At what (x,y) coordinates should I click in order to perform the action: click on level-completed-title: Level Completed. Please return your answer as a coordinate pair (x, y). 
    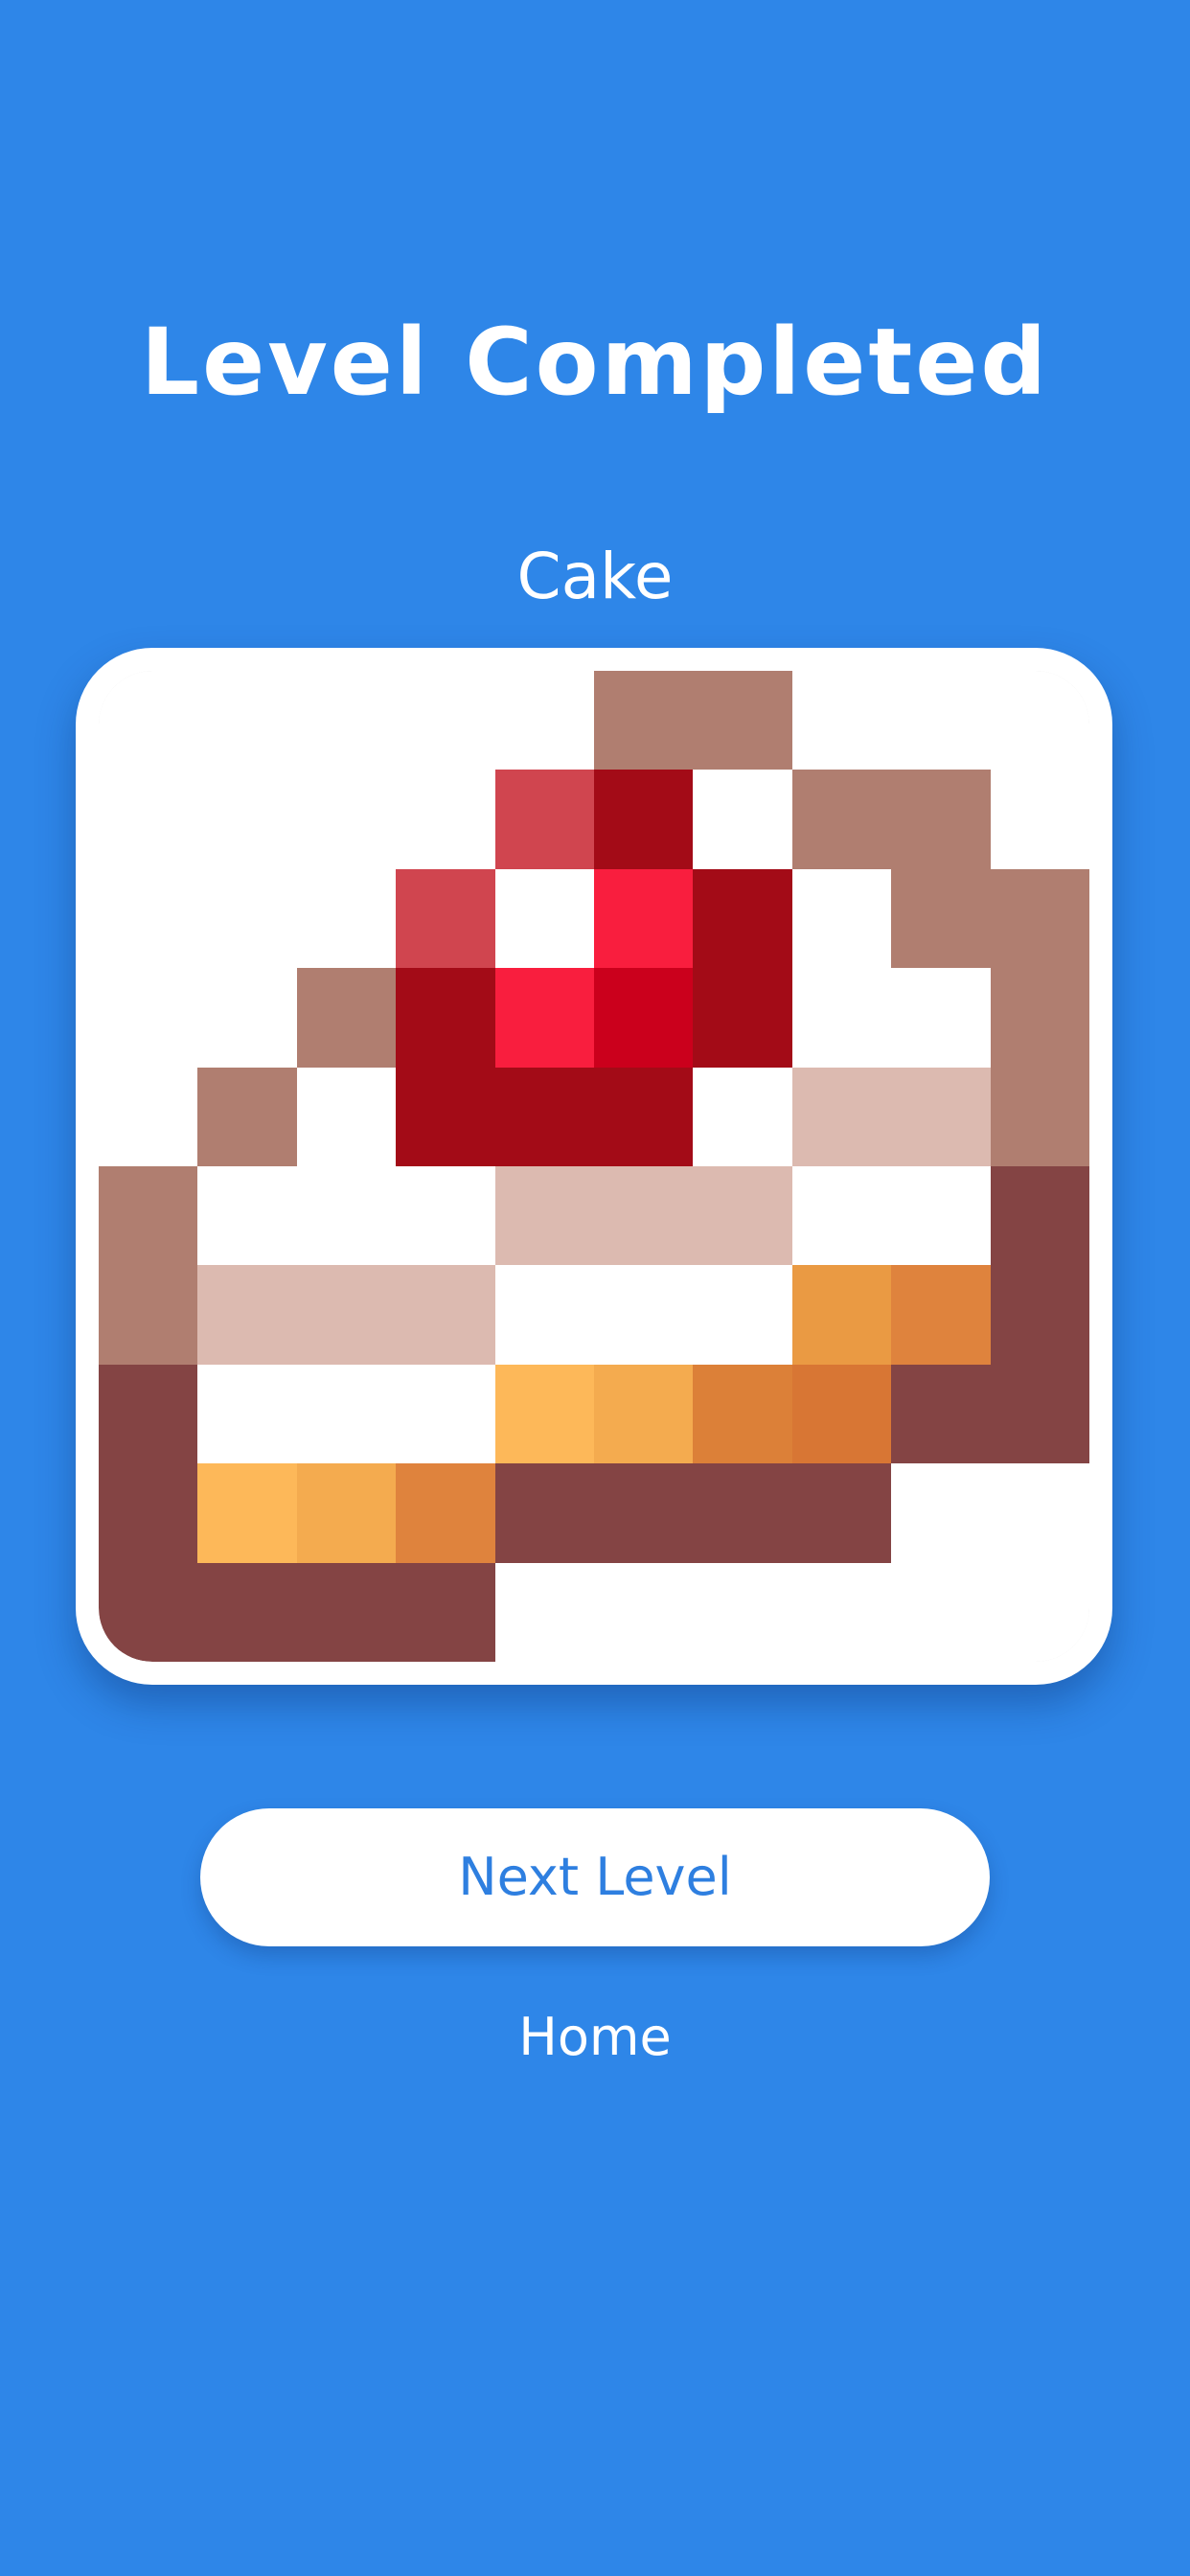
    Looking at the image, I should click on (595, 362).